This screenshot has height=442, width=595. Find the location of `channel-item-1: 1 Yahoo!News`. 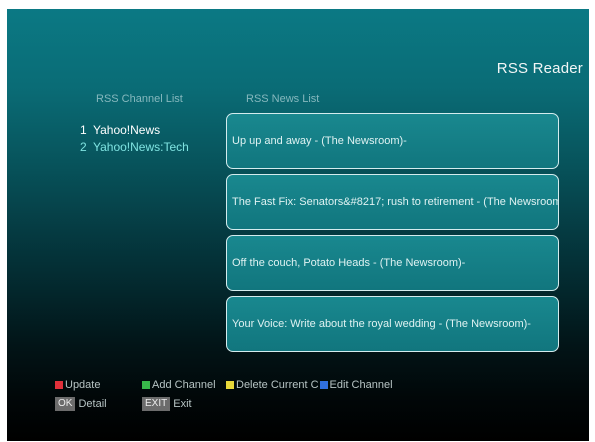

channel-item-1: 1 Yahoo!News is located at coordinates (134, 129).